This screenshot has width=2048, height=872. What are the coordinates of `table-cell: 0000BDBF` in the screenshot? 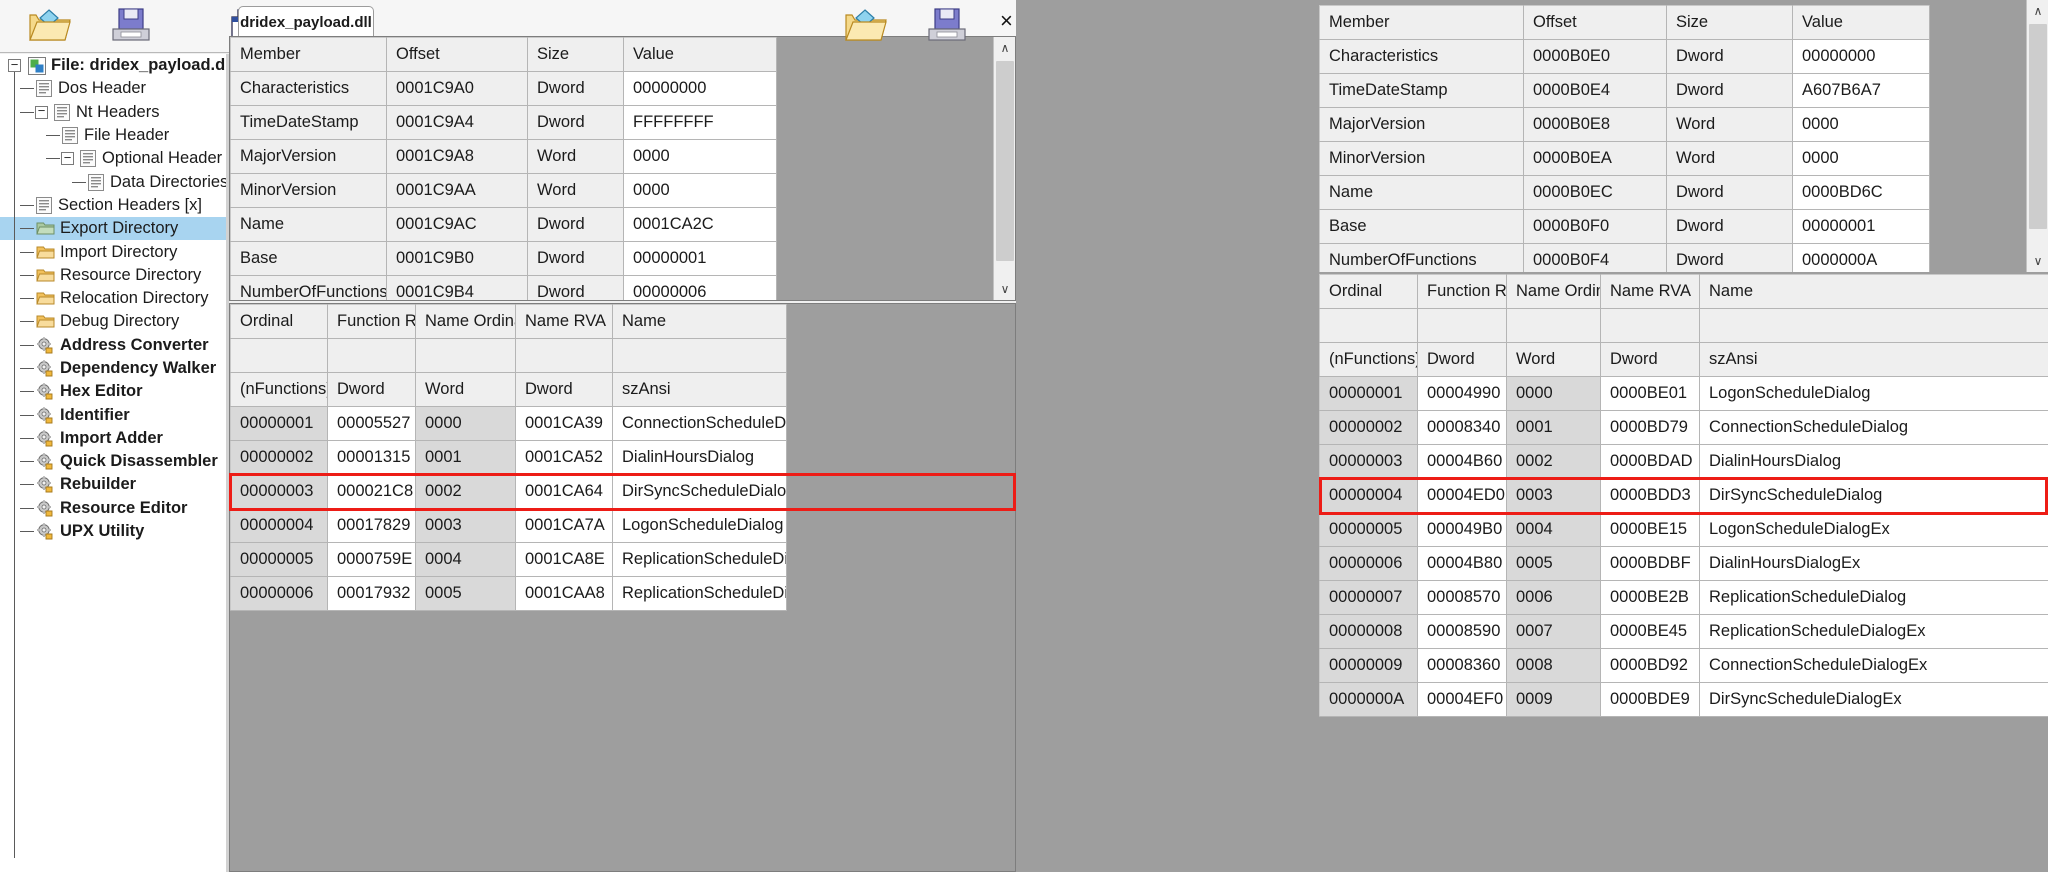 It's located at (1650, 563).